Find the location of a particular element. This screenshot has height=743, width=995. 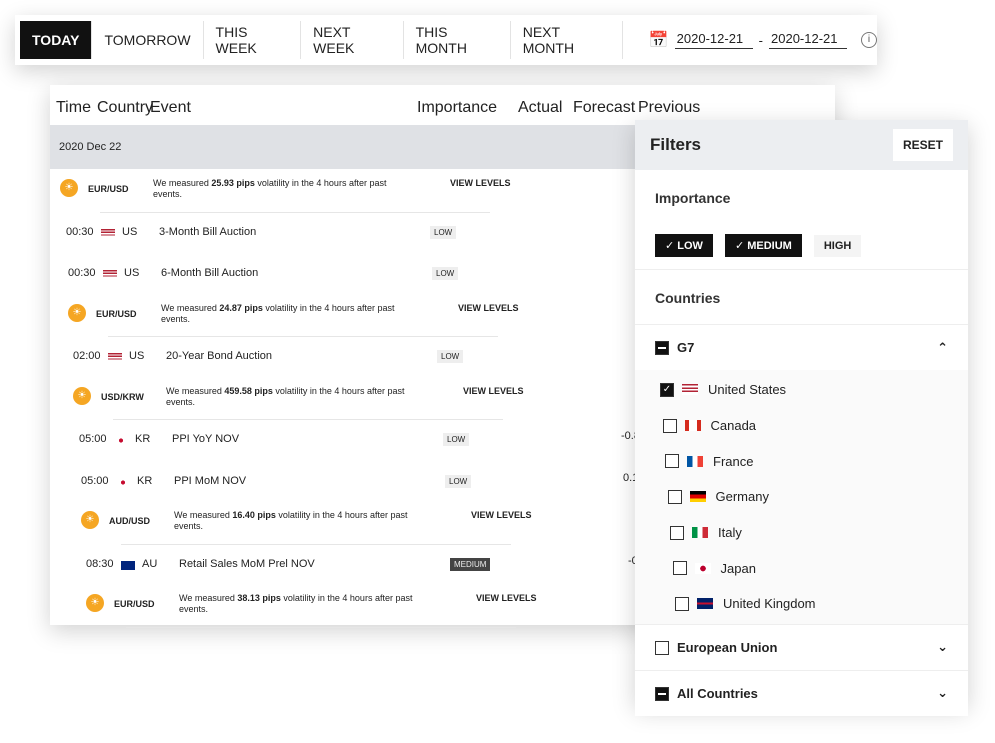

pips-value: 25.93 pips is located at coordinates (233, 183).